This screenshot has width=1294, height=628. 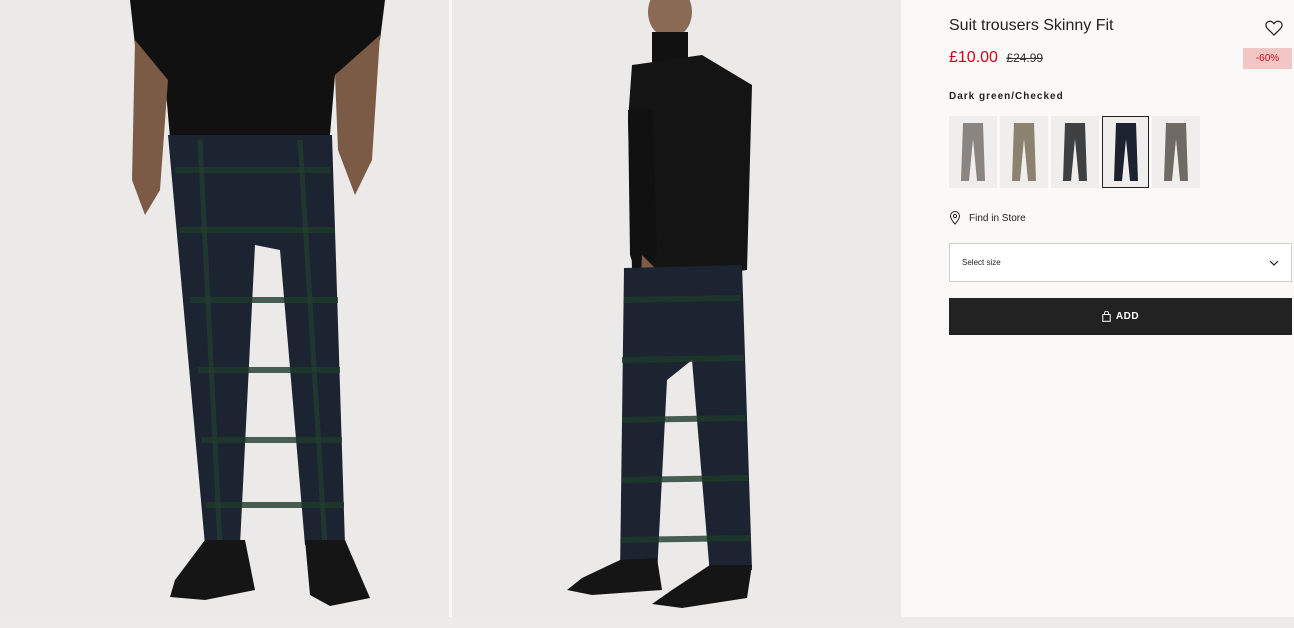 I want to click on add-to-bag-button: ADD, so click(x=1120, y=316).